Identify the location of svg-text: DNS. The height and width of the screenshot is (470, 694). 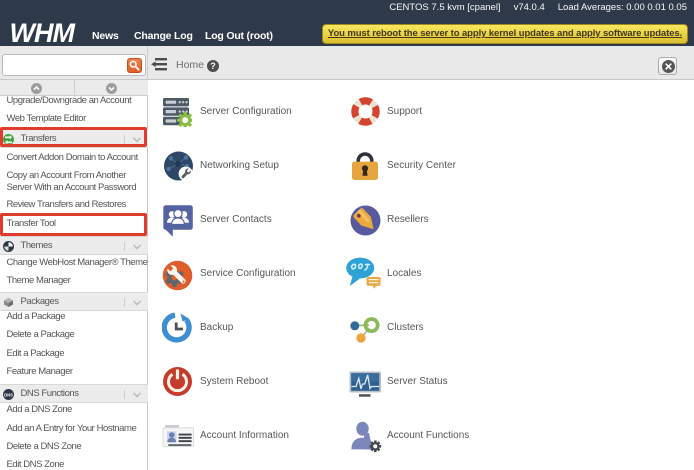
(8, 395).